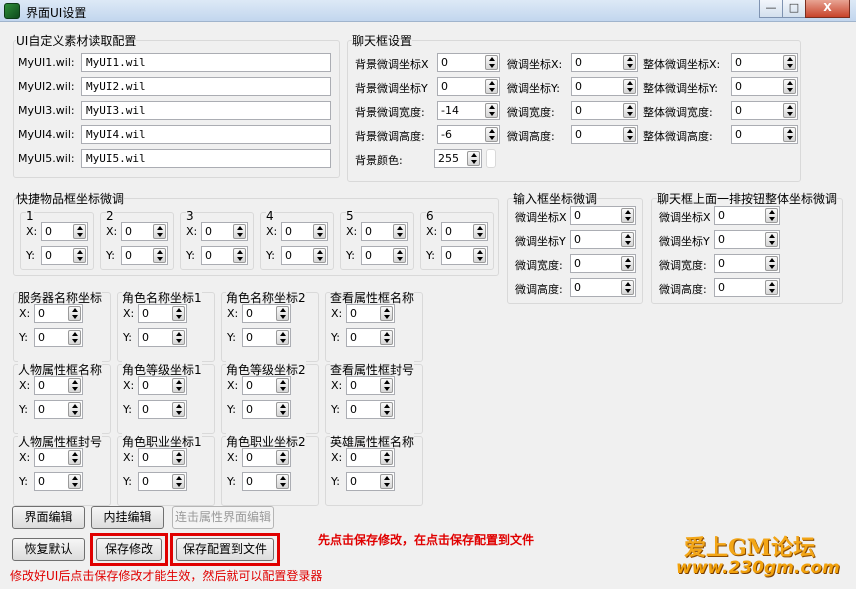 This screenshot has width=856, height=589. What do you see at coordinates (794, 9) in the screenshot?
I see `maximize-button: □` at bounding box center [794, 9].